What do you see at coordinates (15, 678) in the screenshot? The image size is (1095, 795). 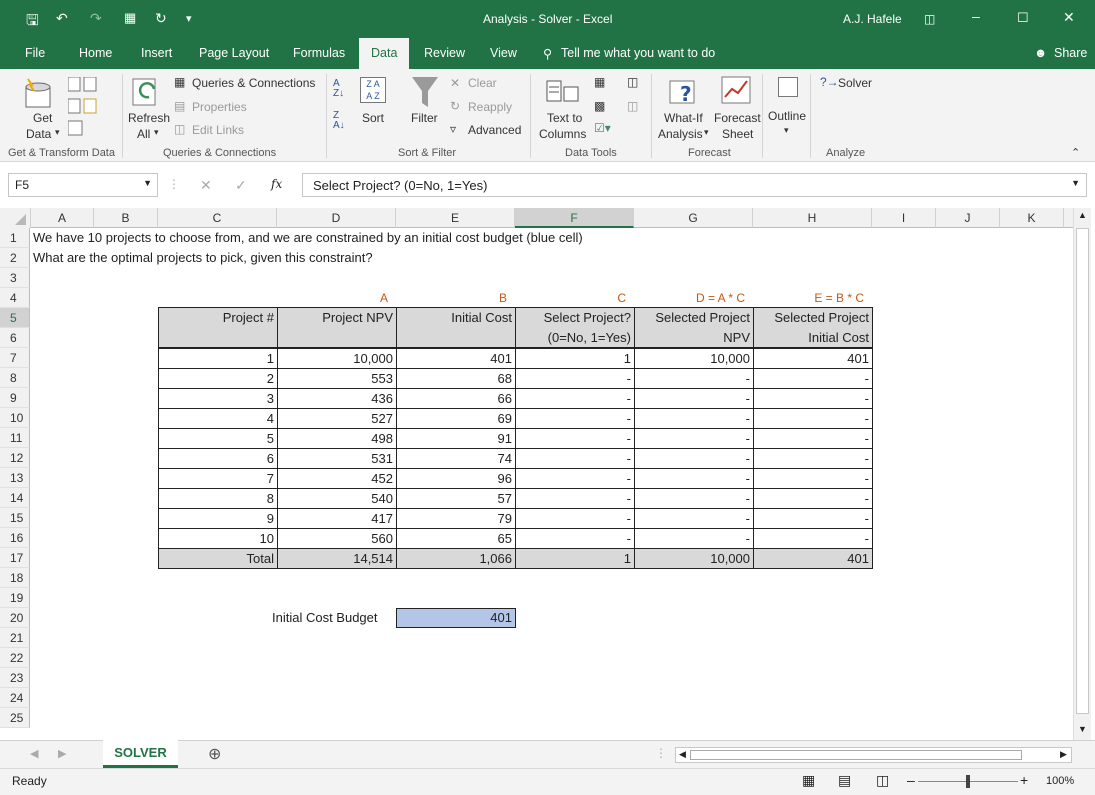 I see `row-header: 23` at bounding box center [15, 678].